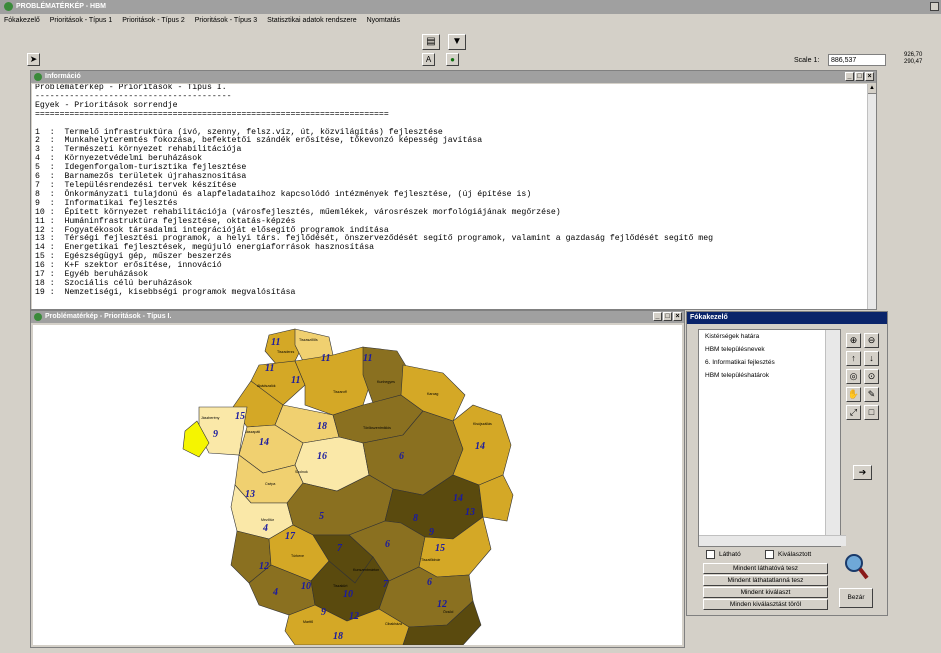 This screenshot has height=653, width=941. Describe the element at coordinates (772, 540) in the screenshot. I see `layer-list-hscroll` at that location.